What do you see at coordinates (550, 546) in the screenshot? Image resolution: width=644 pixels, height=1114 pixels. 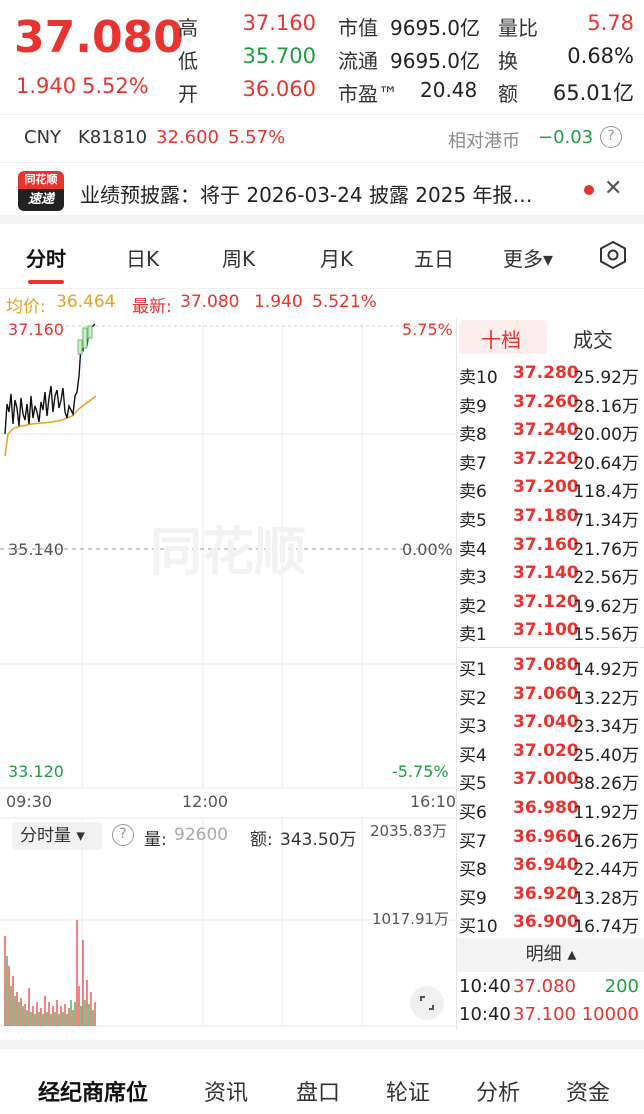 I see `ask-row: 卖4 37.160 21.76万` at bounding box center [550, 546].